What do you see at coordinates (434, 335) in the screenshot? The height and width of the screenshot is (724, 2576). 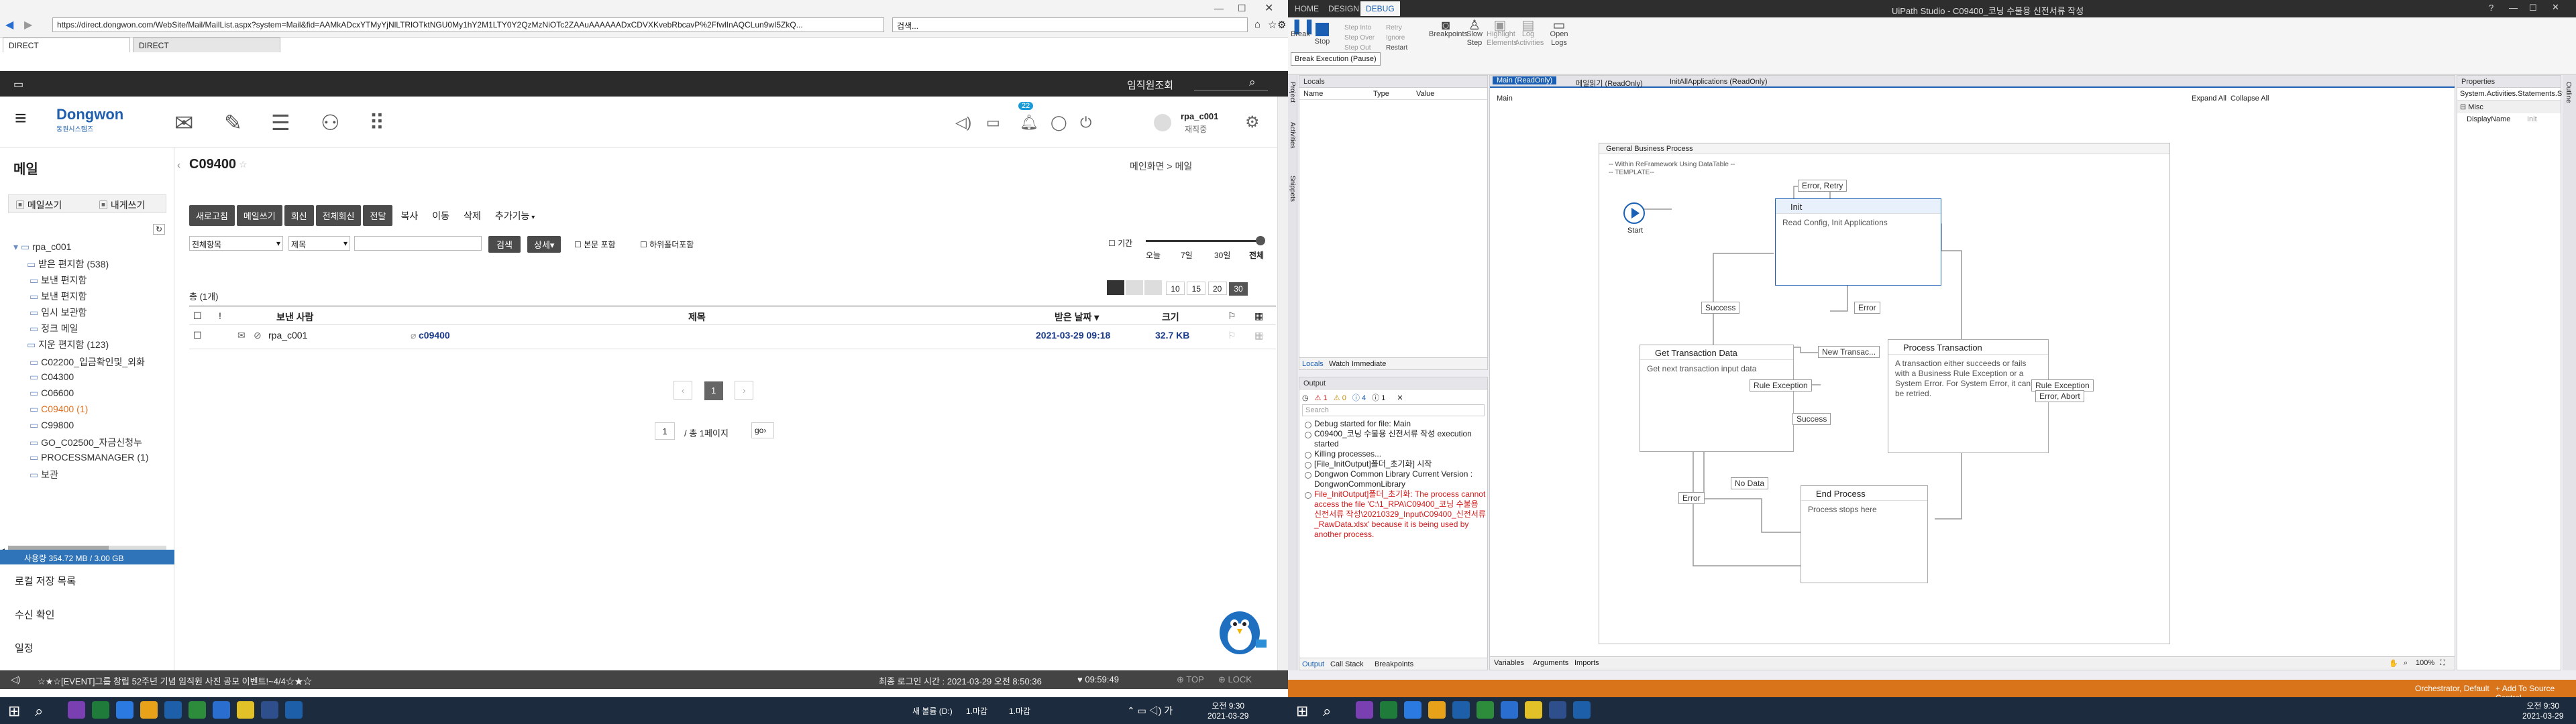 I see `row-subject: c09400` at bounding box center [434, 335].